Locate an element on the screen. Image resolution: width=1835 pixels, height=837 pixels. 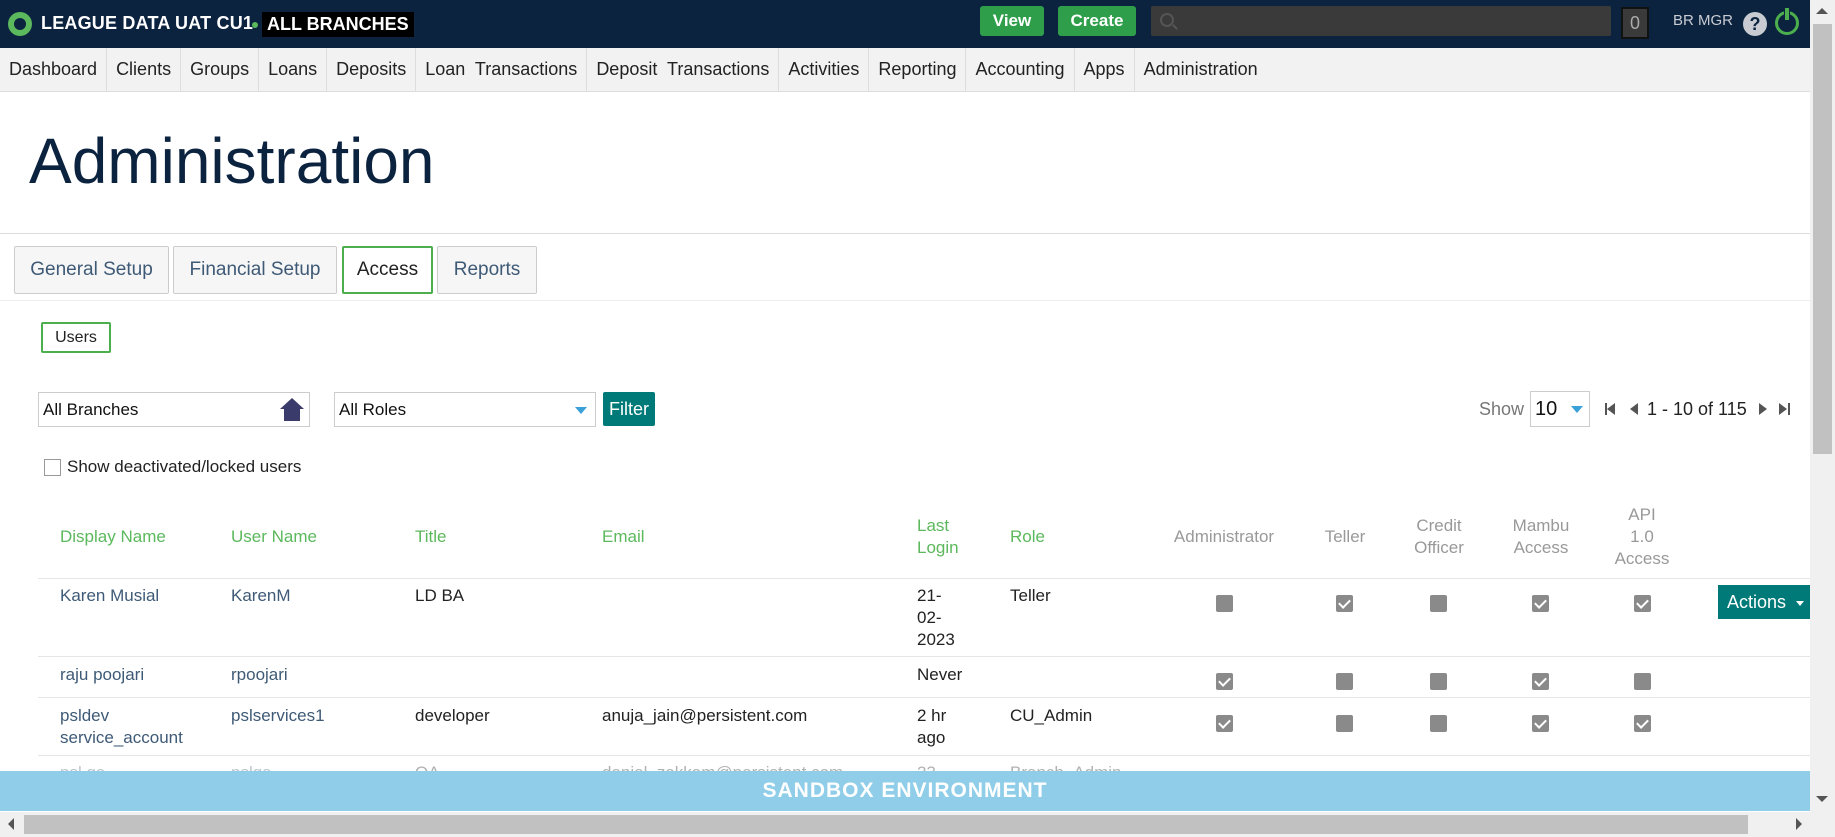
vertical-scroll-thumb is located at coordinates (1822, 239).